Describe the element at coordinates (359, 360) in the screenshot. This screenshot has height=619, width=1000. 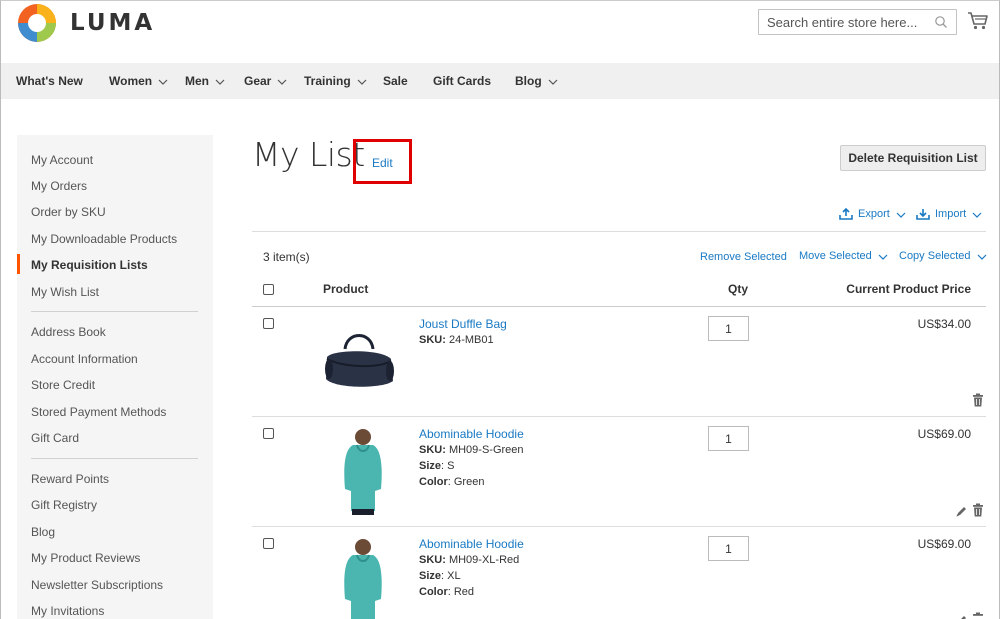
I see `duffle-bag-thumbnail` at that location.